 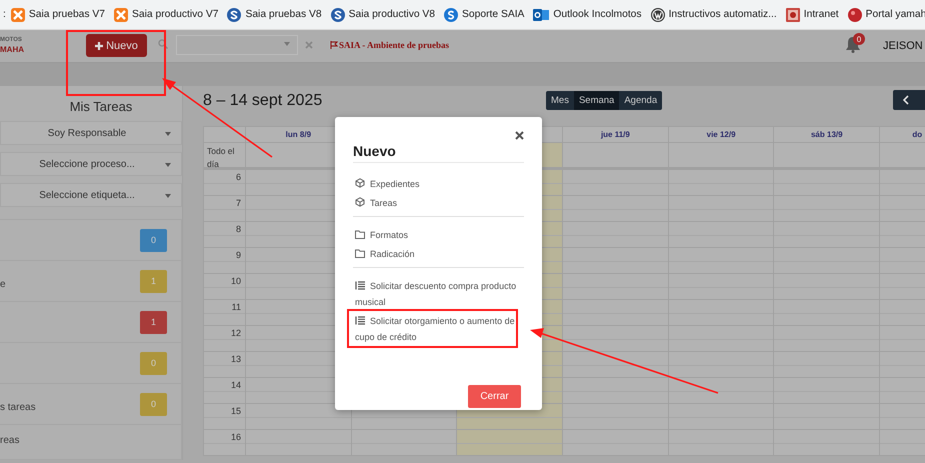 I want to click on close-icon, so click(x=519, y=135).